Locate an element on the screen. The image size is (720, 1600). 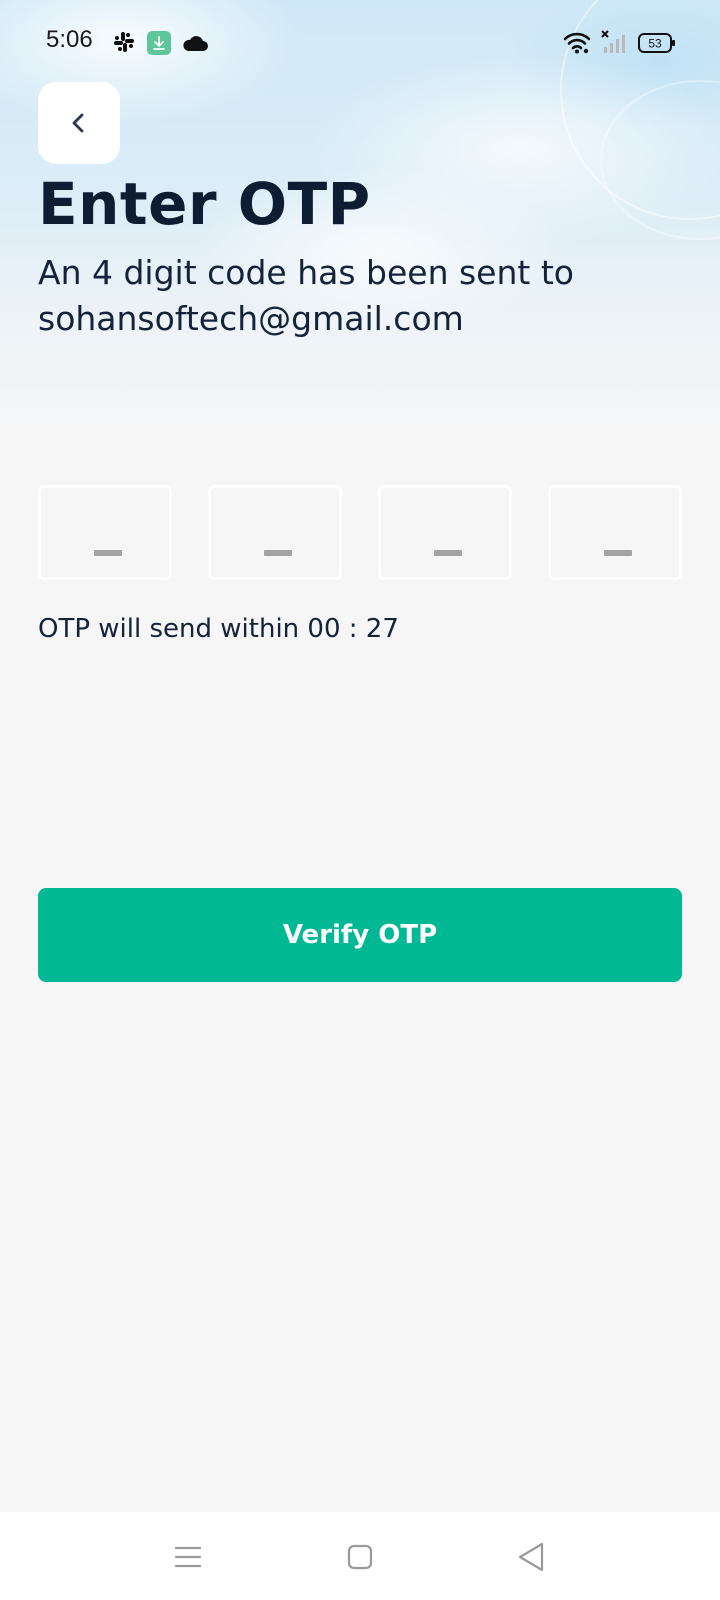
status-time: 5:06 is located at coordinates (69, 39).